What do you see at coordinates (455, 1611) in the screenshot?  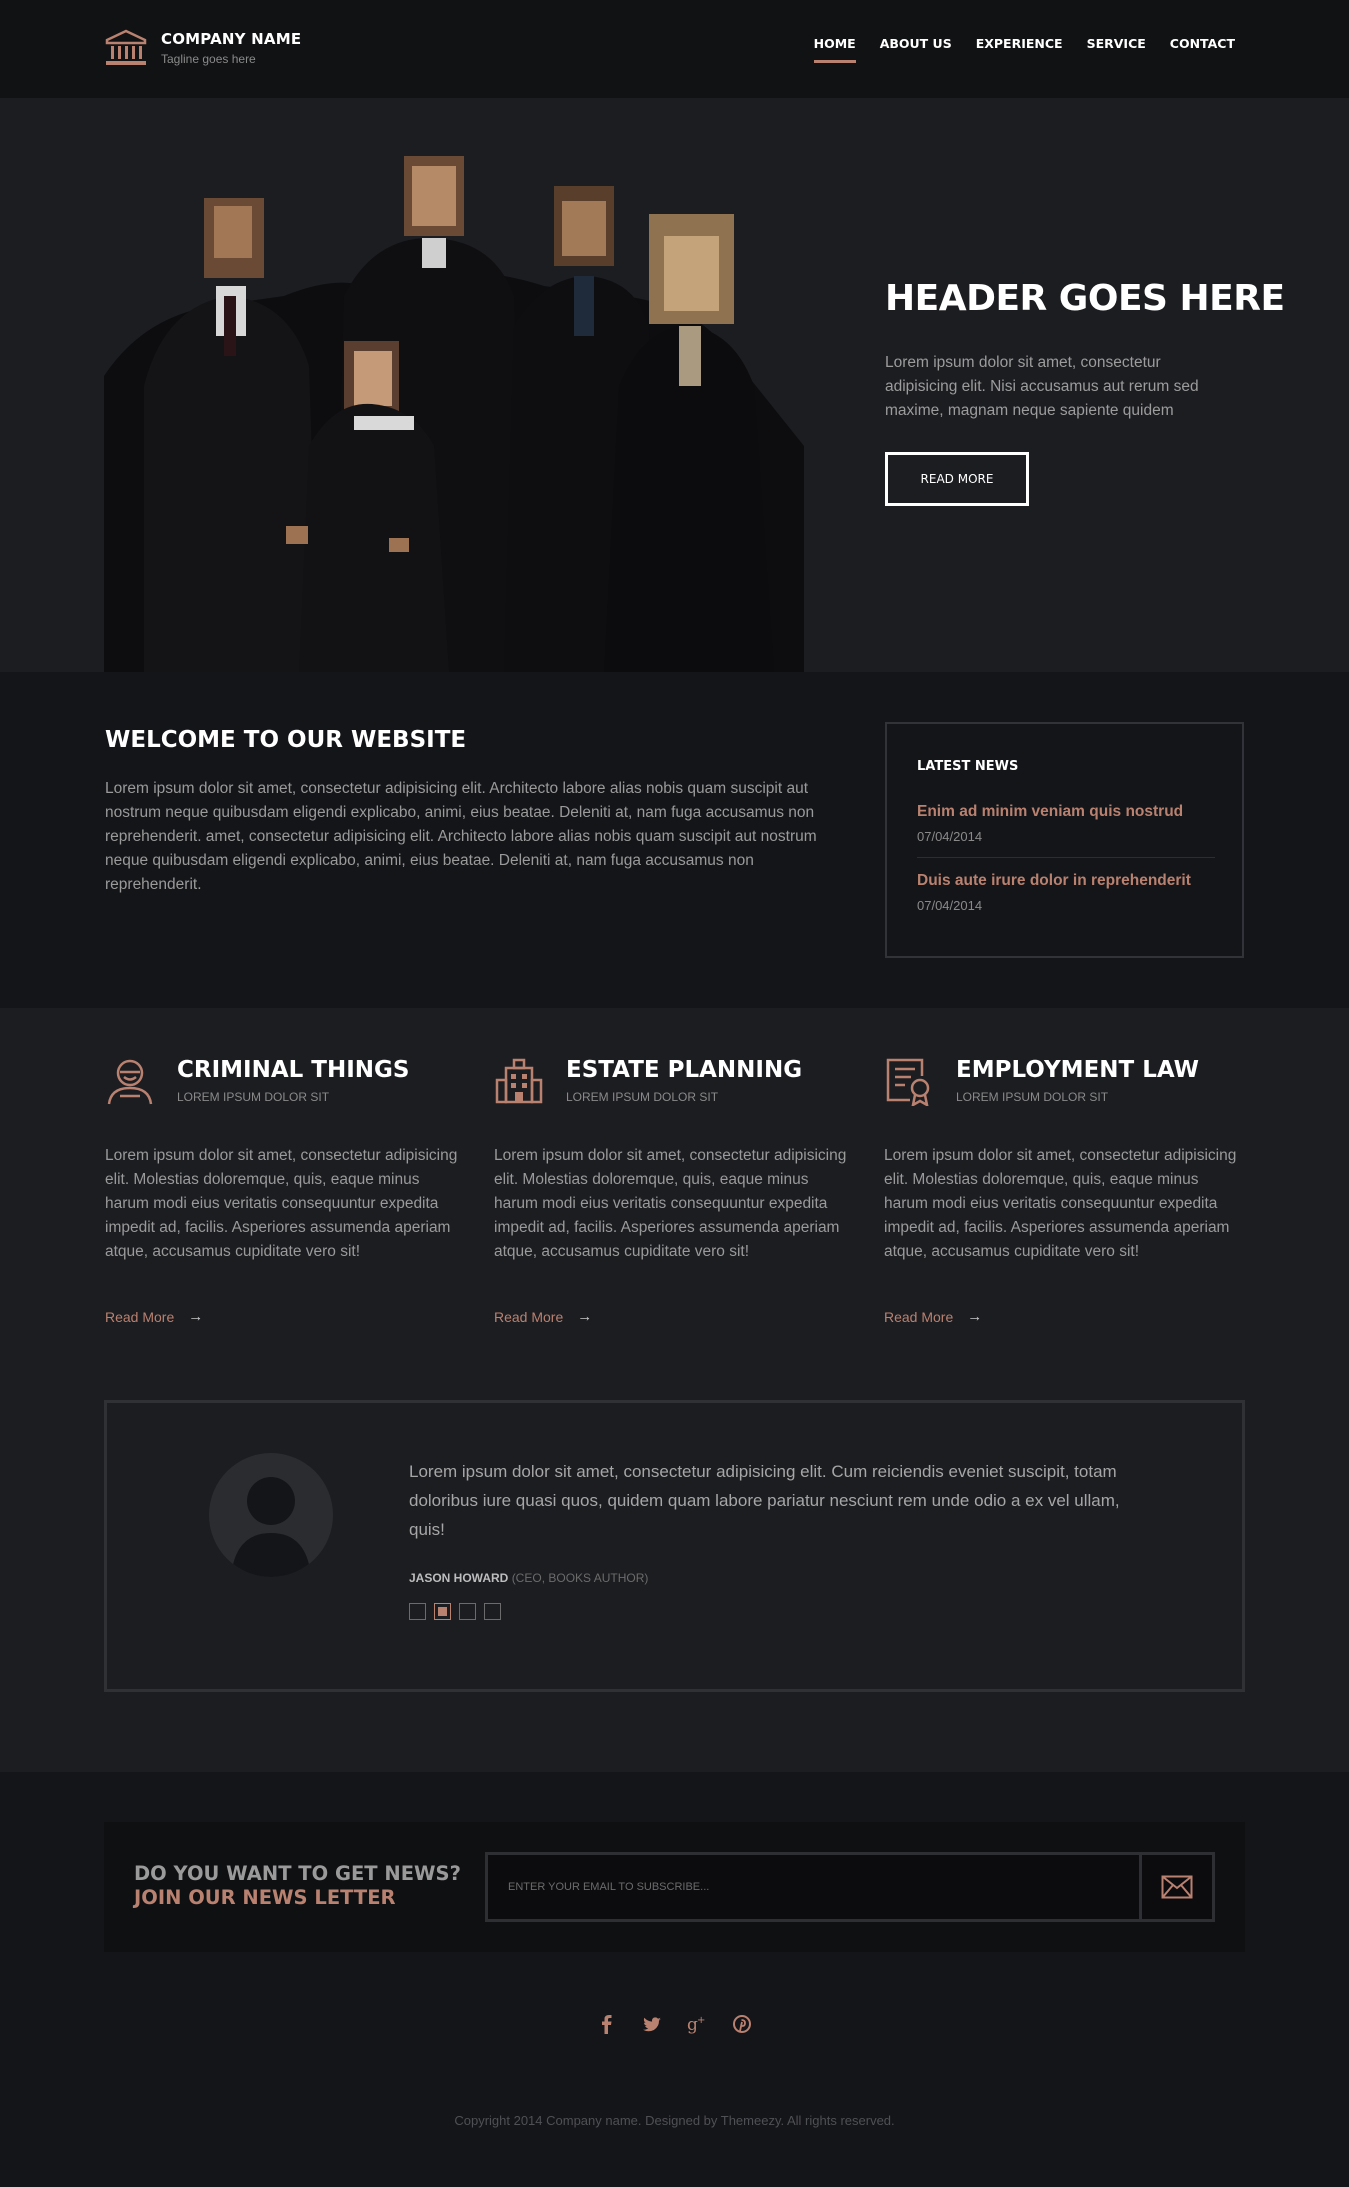 I see `testimonial-pager` at bounding box center [455, 1611].